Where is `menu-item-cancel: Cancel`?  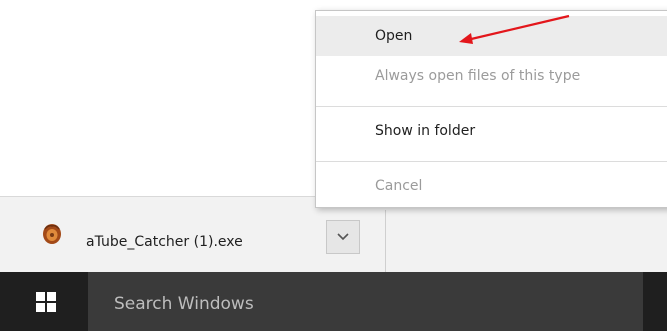 menu-item-cancel: Cancel is located at coordinates (491, 186).